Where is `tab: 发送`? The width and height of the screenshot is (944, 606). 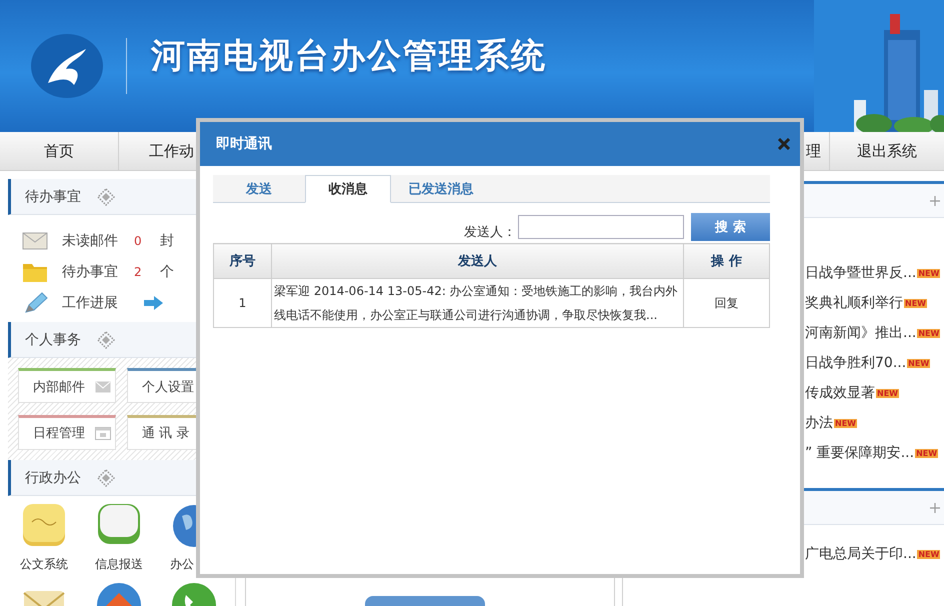 tab: 发送 is located at coordinates (259, 188).